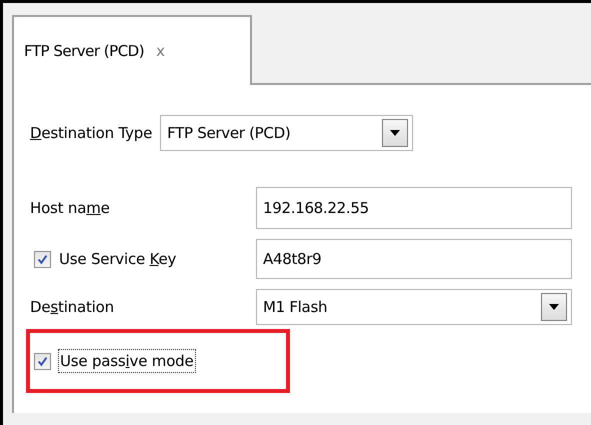  I want to click on checkbox-label: Use Service Key, so click(117, 259).